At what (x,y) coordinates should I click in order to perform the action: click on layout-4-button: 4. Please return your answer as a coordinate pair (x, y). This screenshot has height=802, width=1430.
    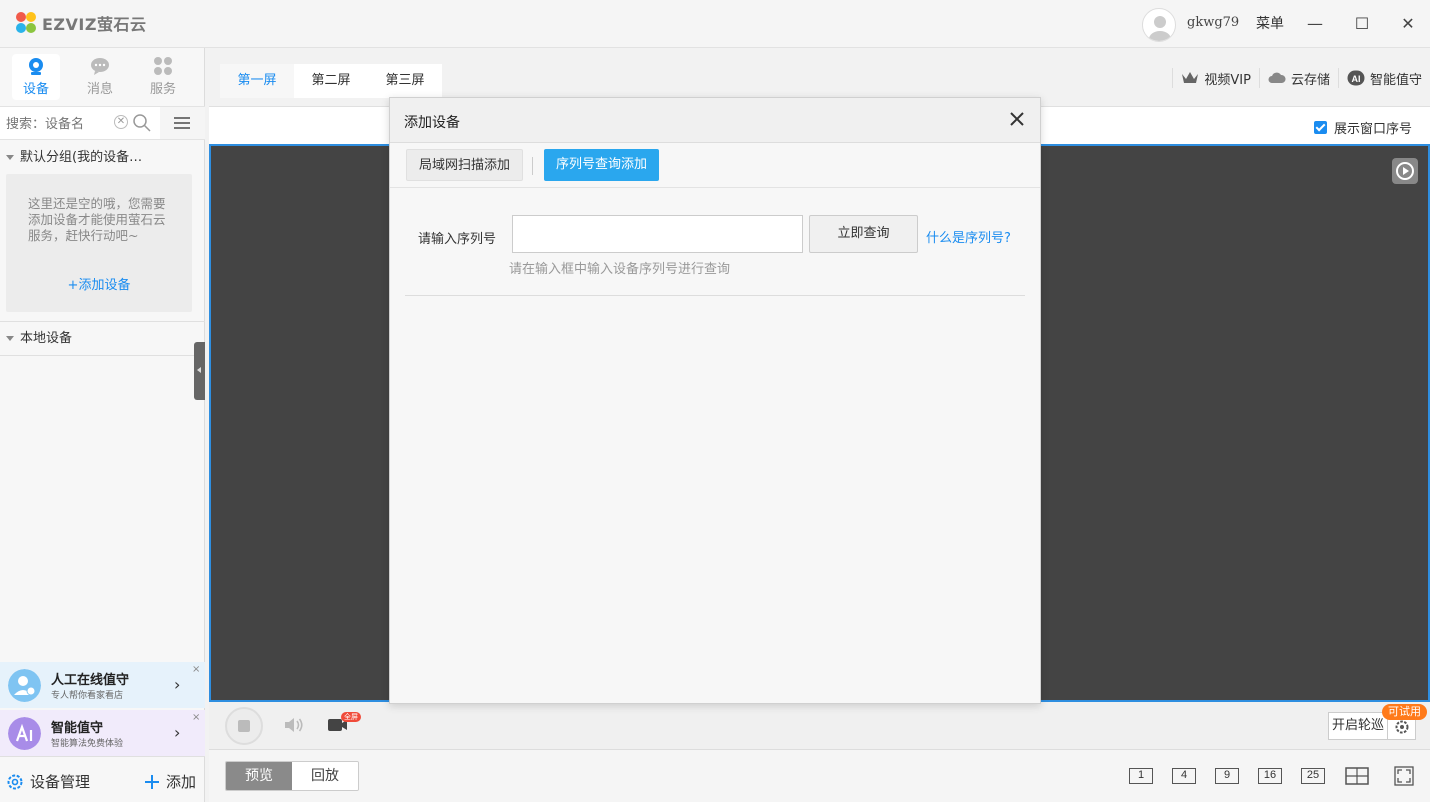
    Looking at the image, I should click on (1184, 776).